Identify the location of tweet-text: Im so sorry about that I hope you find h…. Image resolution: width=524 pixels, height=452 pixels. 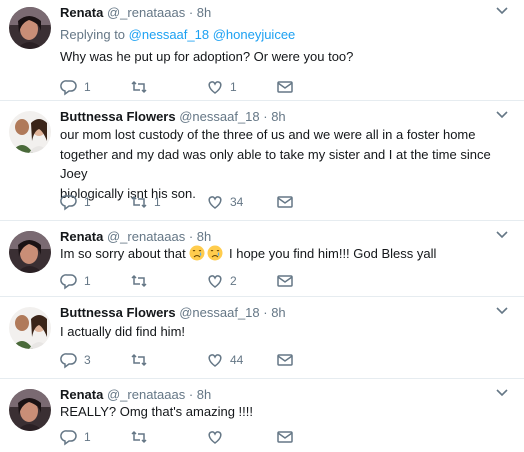
(248, 253).